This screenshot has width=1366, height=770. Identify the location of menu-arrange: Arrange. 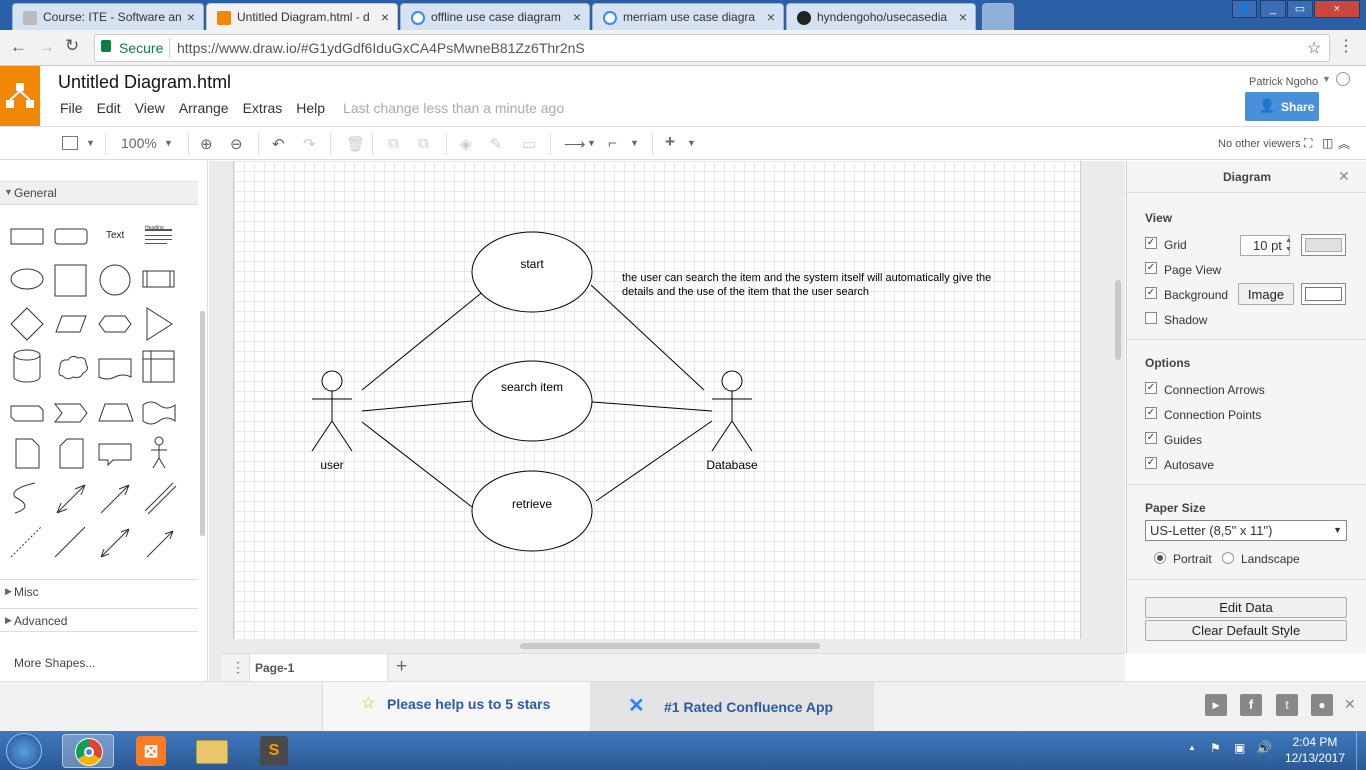
(204, 108).